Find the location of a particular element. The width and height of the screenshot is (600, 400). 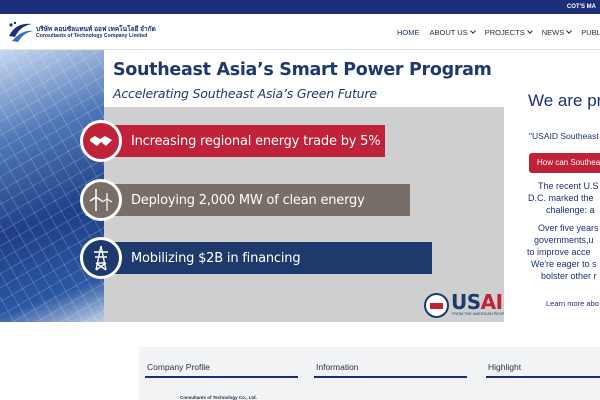

company-logo is located at coordinates (21, 32).